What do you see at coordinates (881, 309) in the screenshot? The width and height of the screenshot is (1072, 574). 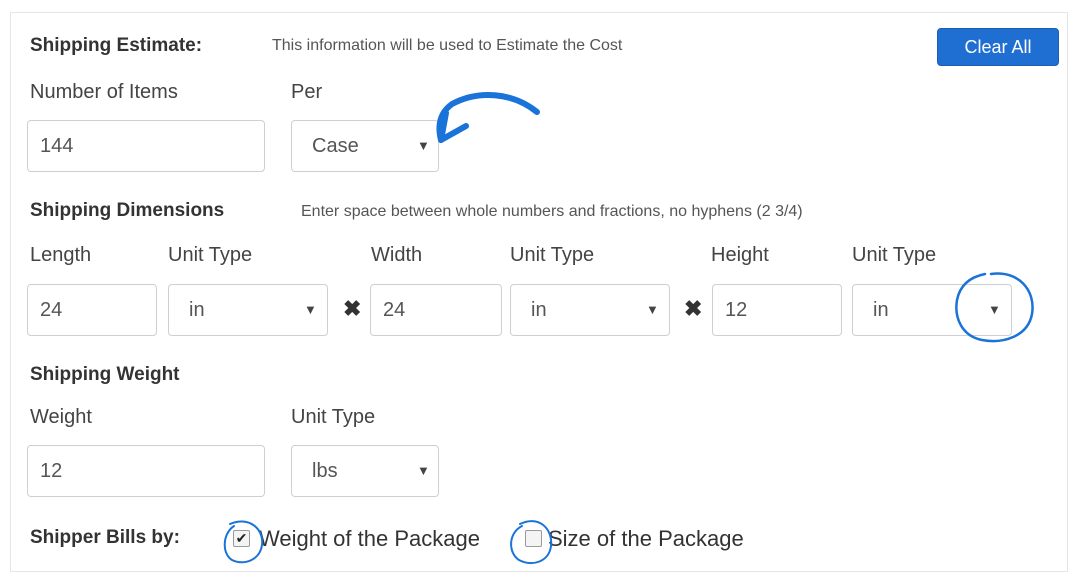 I see `height-unit-value: in` at bounding box center [881, 309].